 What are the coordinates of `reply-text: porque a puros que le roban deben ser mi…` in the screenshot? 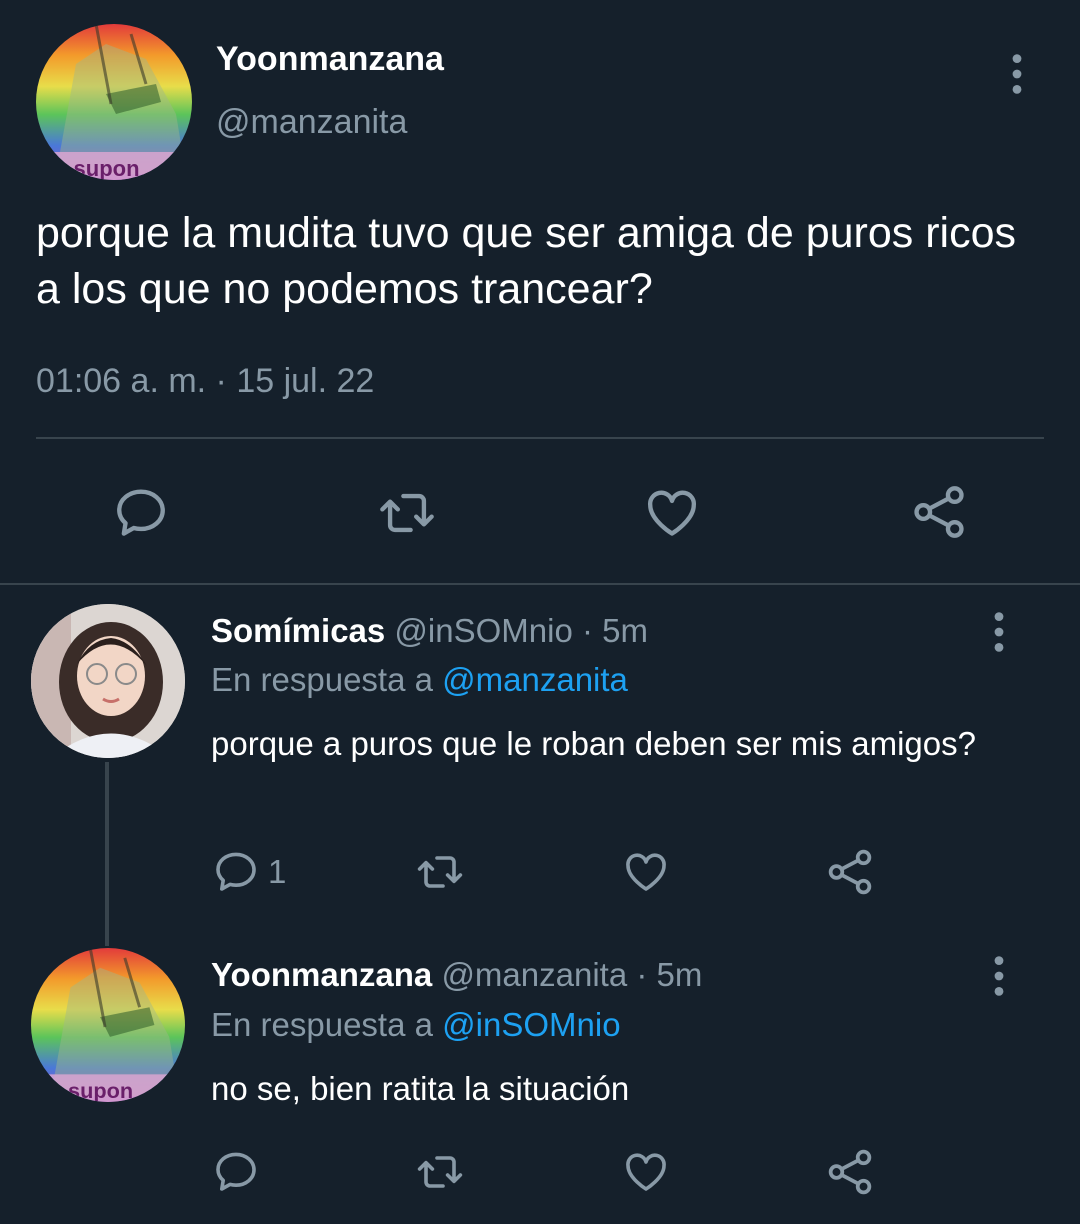 It's located at (593, 743).